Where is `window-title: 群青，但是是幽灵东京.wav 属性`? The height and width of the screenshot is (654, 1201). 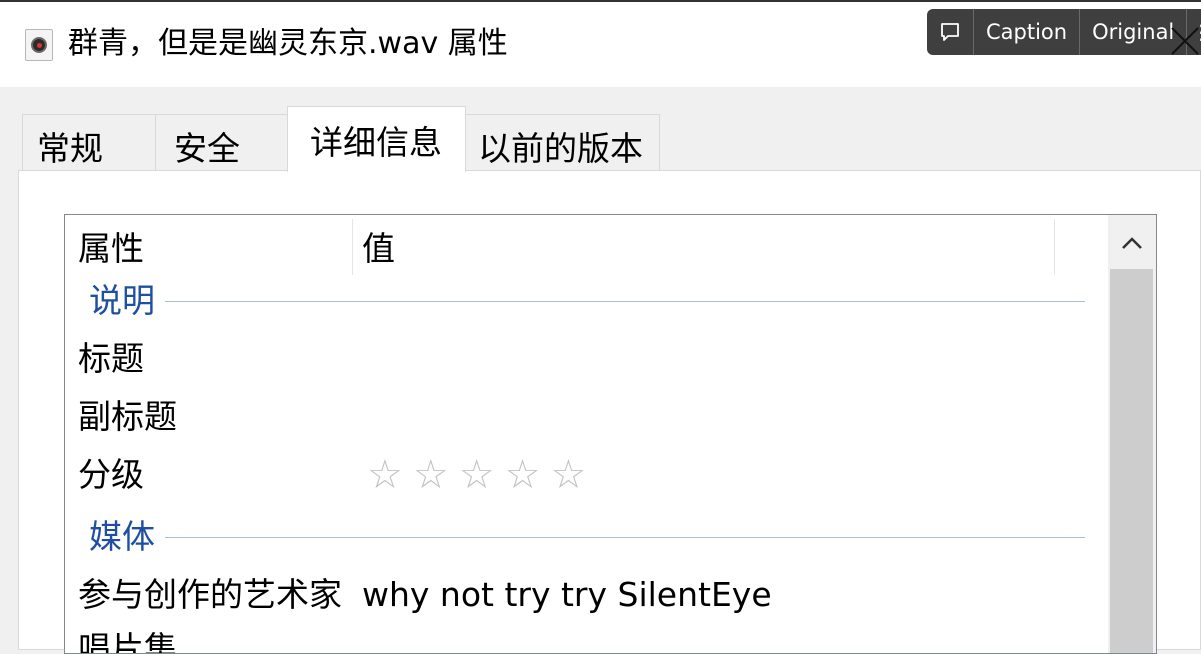
window-title: 群青，但是是幽灵东京.wav 属性 is located at coordinates (288, 43).